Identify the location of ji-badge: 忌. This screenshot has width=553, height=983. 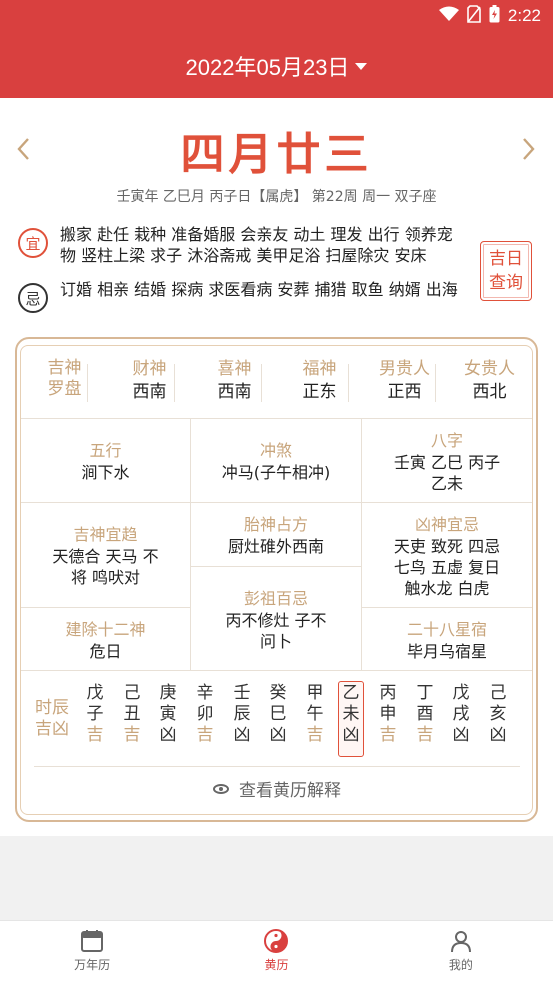
(33, 298).